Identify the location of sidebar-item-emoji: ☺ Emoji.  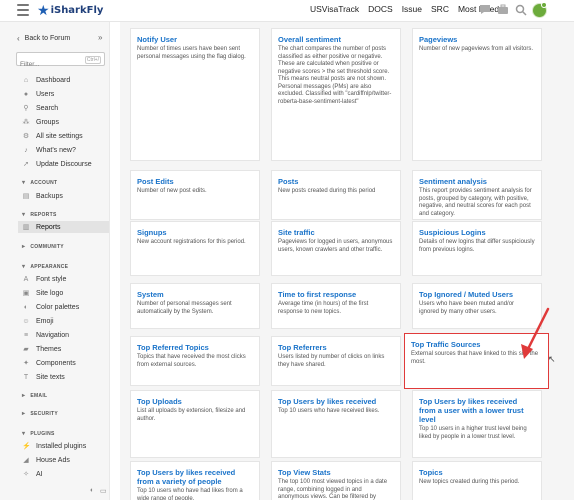
(37, 321).